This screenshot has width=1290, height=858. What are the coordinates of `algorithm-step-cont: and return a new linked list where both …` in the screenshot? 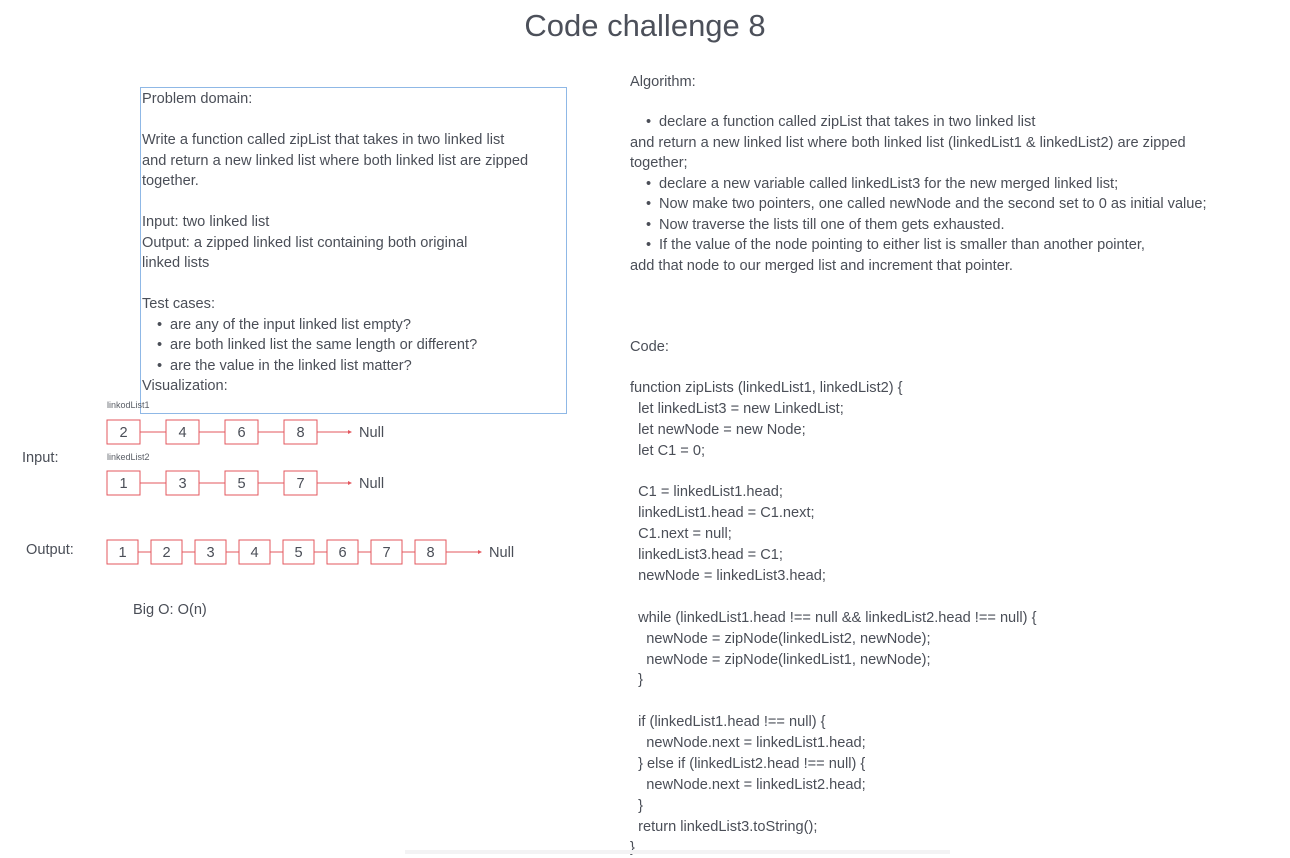 It's located at (908, 142).